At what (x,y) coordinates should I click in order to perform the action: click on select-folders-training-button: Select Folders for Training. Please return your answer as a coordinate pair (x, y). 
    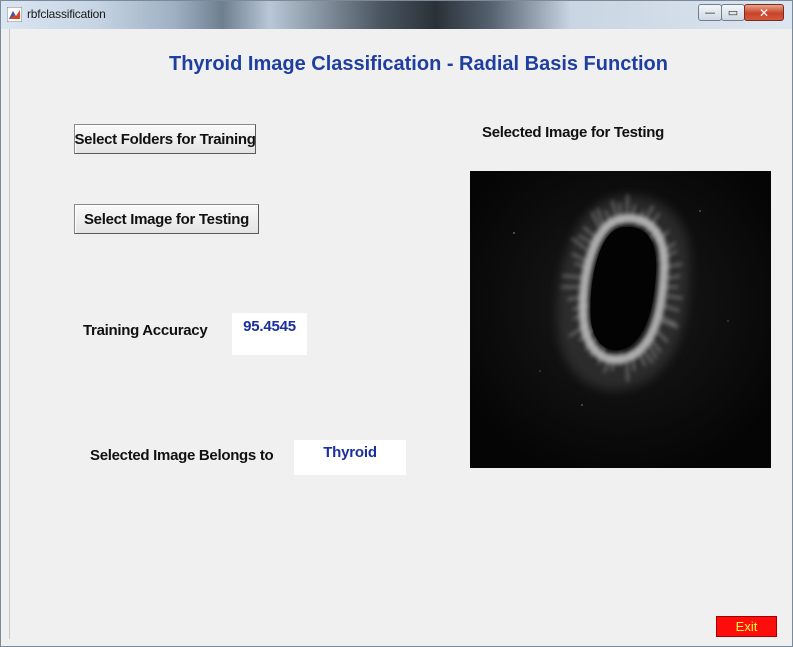
    Looking at the image, I should click on (165, 139).